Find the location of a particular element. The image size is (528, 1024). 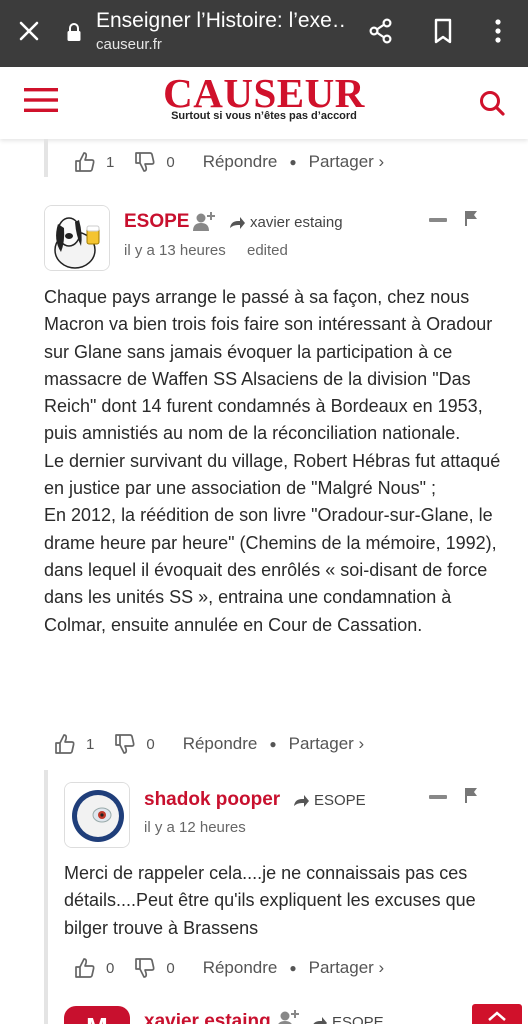

scroll-to-top-button is located at coordinates (497, 1014).